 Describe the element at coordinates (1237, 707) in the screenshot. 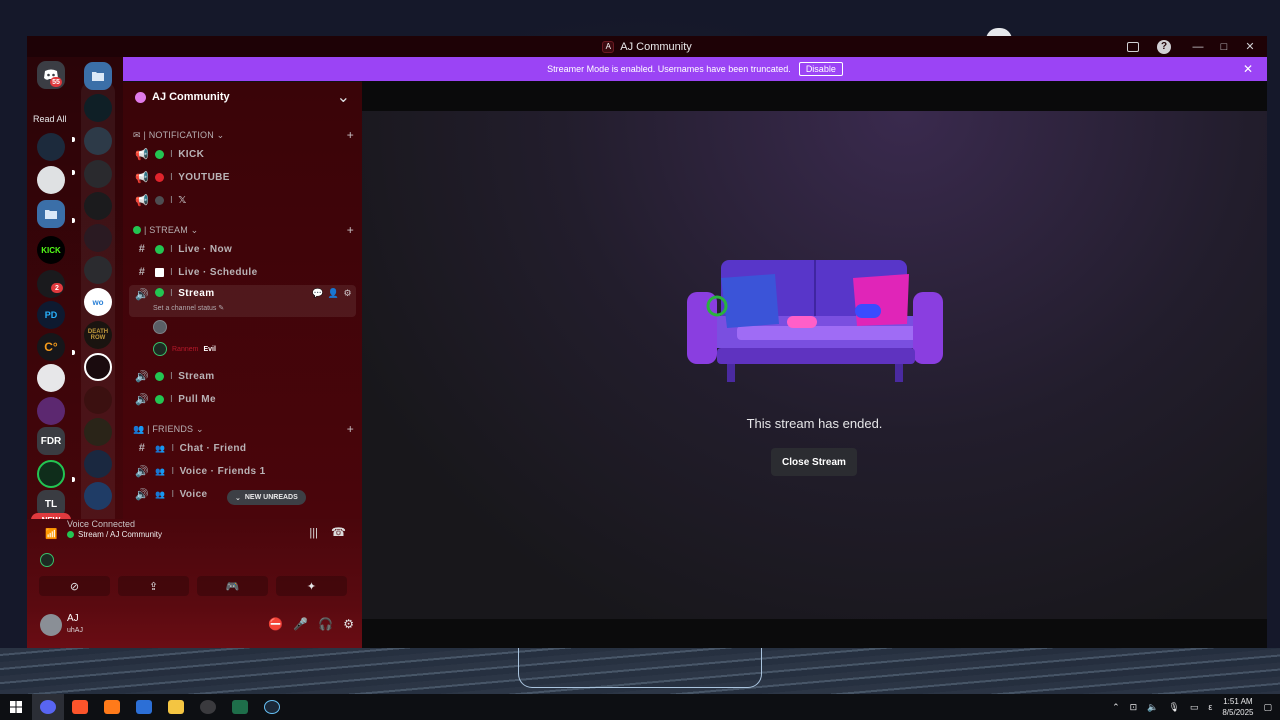

I see `clock: 1:51 AM 8/5/2025` at that location.